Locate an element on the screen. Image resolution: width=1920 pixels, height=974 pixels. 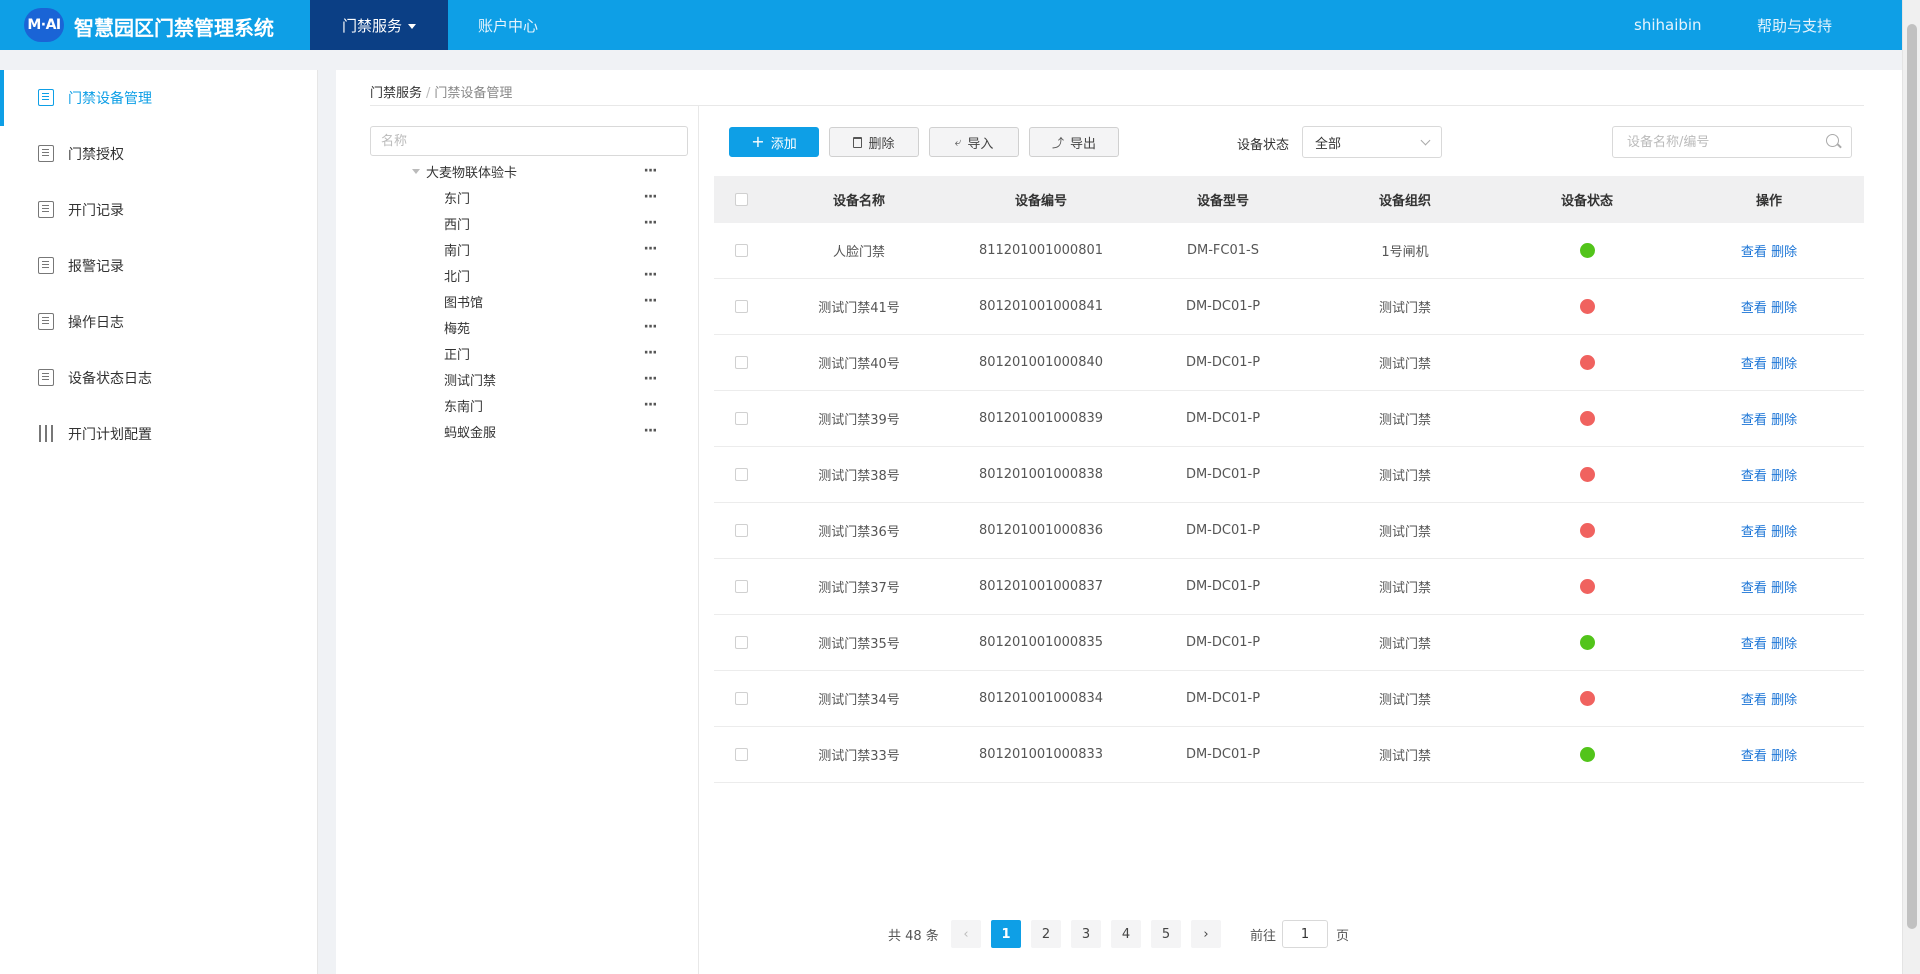
status-filter-select: 全部 is located at coordinates (1372, 142).